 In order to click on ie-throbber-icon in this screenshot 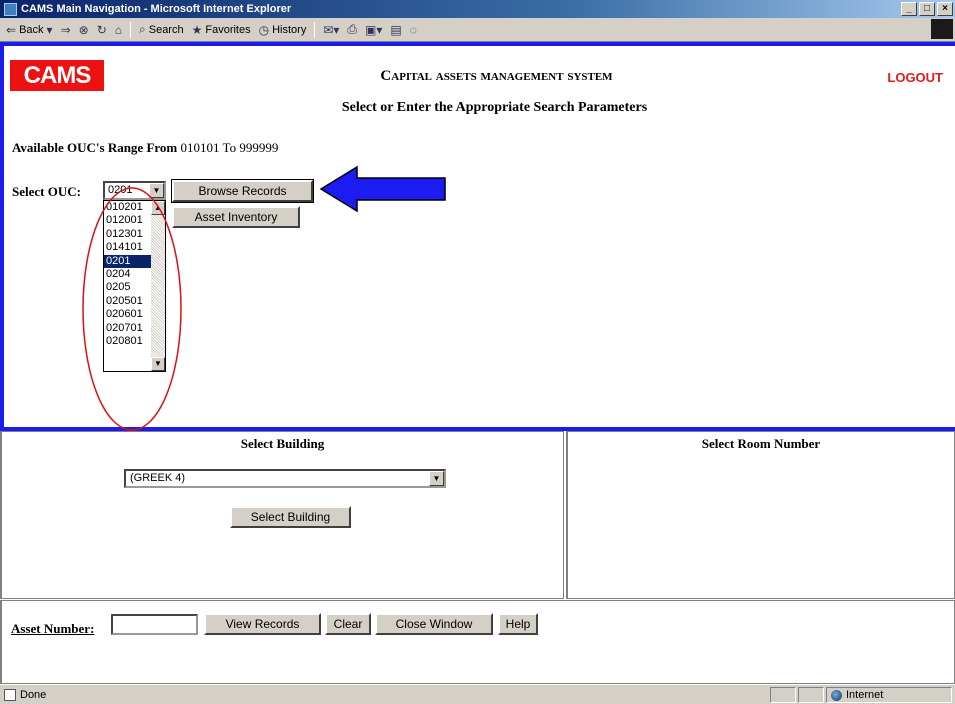, I will do `click(942, 29)`.